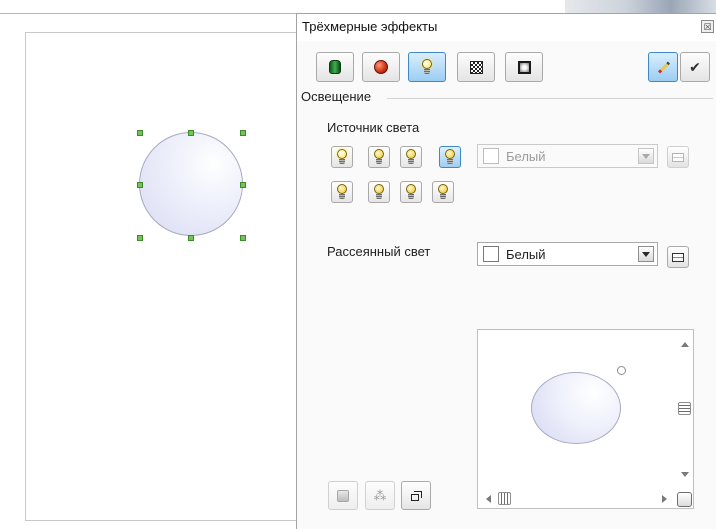 This screenshot has height=529, width=716. Describe the element at coordinates (191, 238) in the screenshot. I see `selection-handle-bottom` at that location.